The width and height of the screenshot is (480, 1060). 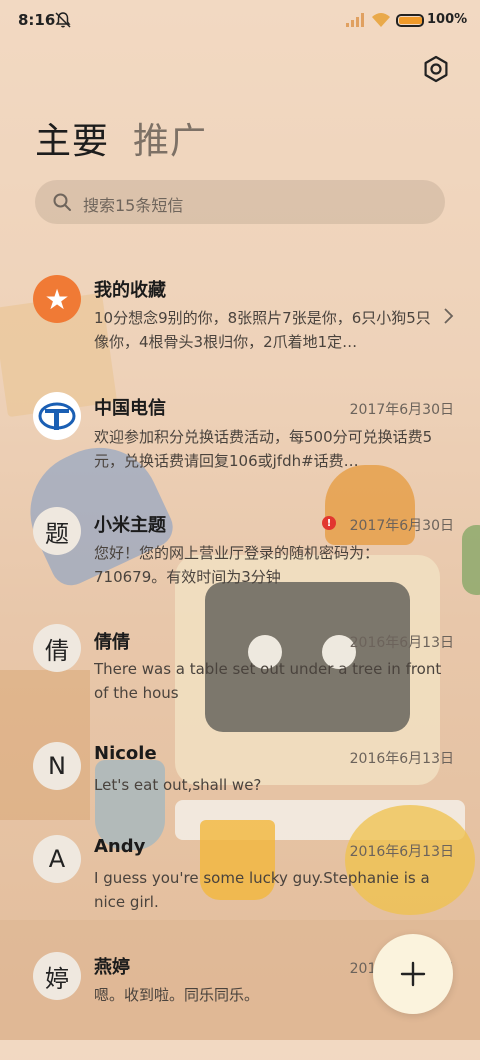 What do you see at coordinates (125, 753) in the screenshot?
I see `conversation-name: Nicole` at bounding box center [125, 753].